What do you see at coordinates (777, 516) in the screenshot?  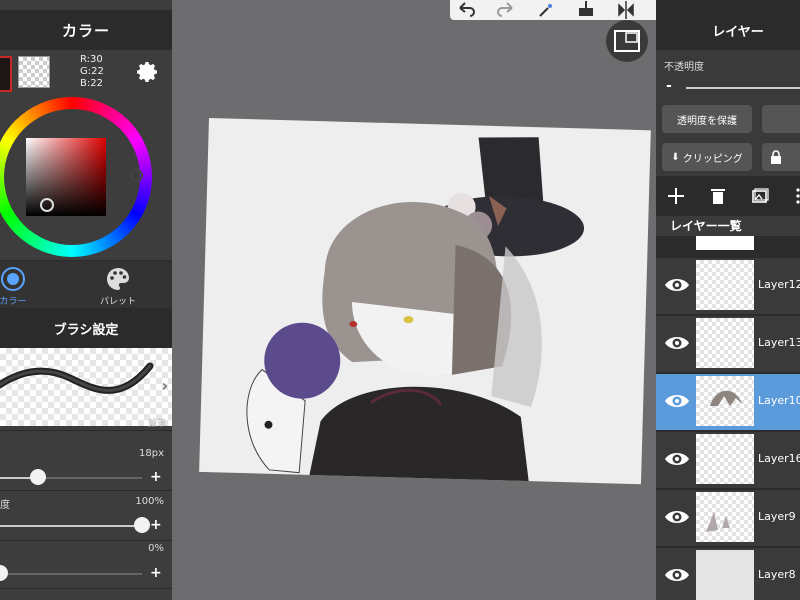 I see `layer-name: Layer9` at bounding box center [777, 516].